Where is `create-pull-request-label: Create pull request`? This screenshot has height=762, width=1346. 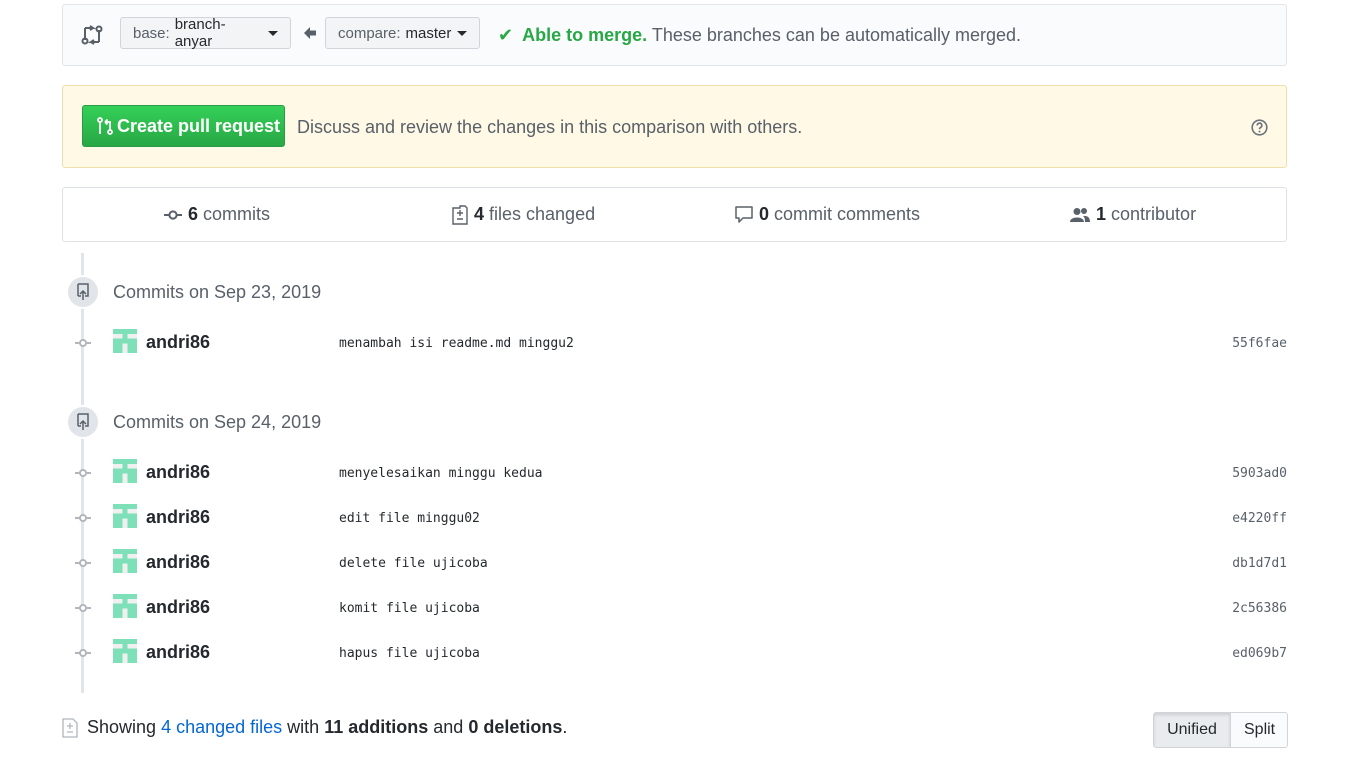
create-pull-request-label: Create pull request is located at coordinates (199, 125).